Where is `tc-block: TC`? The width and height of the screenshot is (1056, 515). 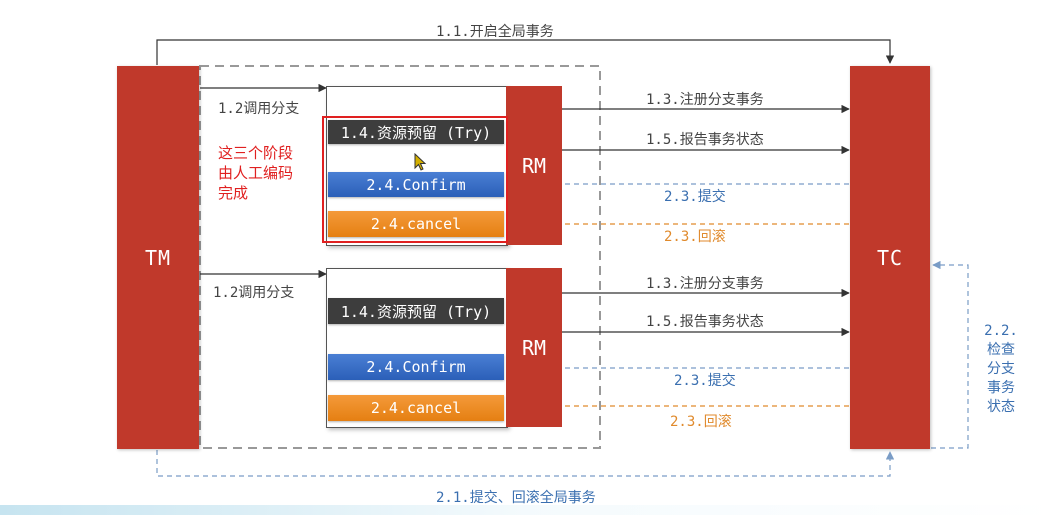 tc-block: TC is located at coordinates (890, 257).